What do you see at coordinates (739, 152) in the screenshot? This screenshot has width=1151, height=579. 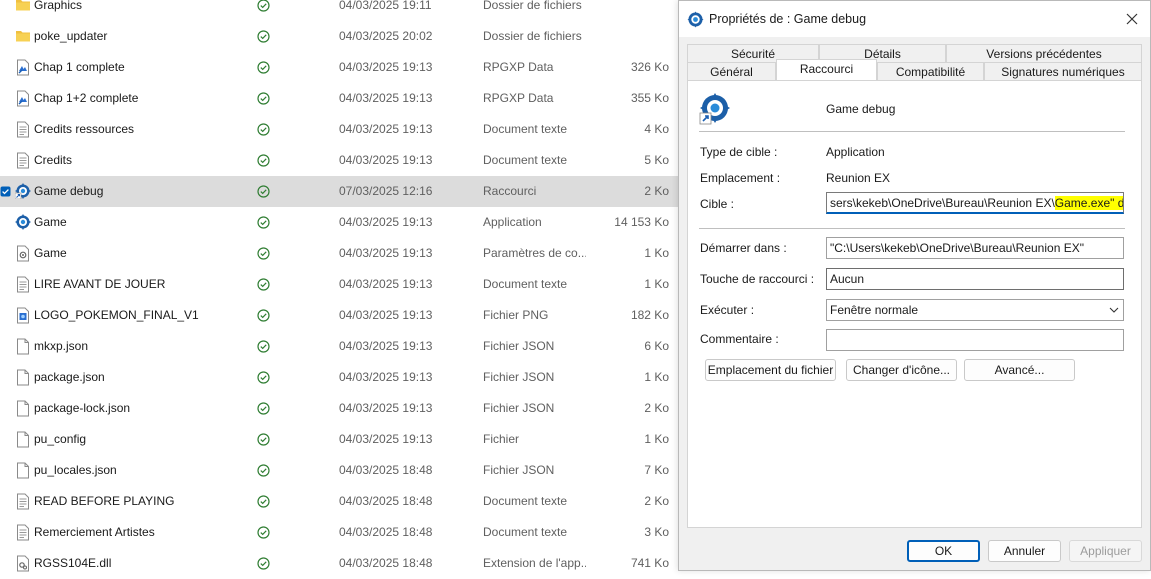 I see `target-type-label: Type de cible :` at bounding box center [739, 152].